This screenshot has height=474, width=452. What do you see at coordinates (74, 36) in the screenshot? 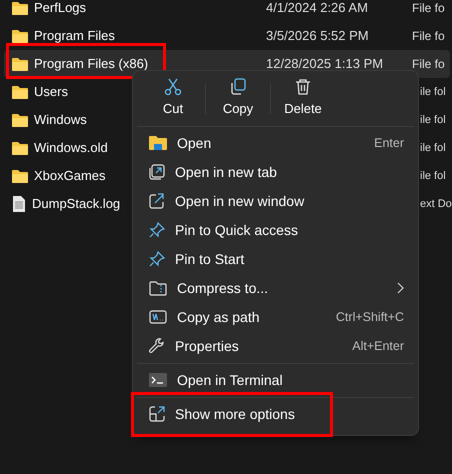
I see `file-name: Program Files` at bounding box center [74, 36].